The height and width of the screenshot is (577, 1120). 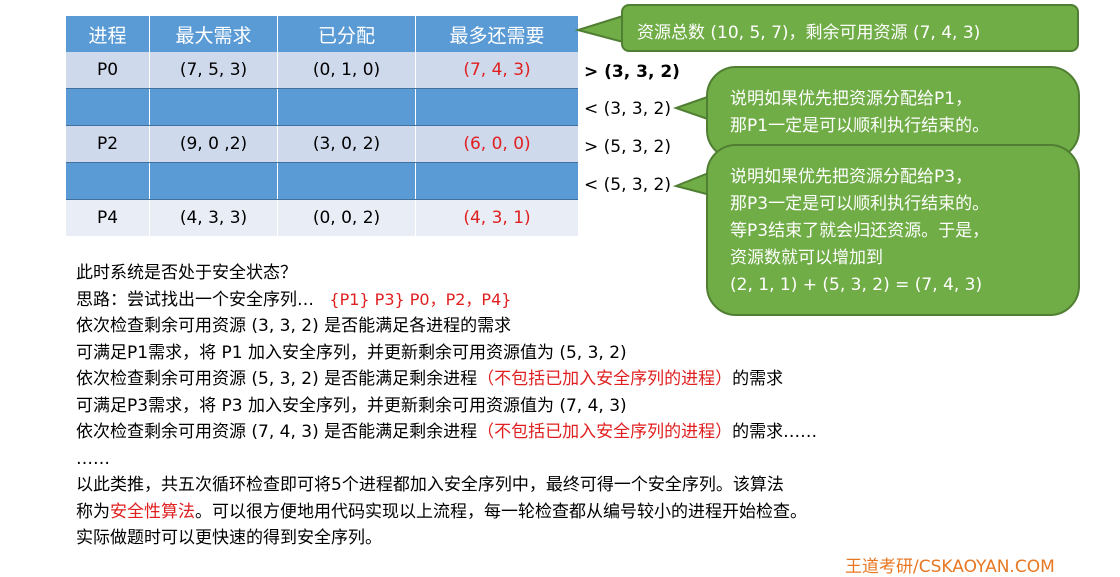 I want to click on cell-need: (6, 0, 0), so click(x=497, y=144).